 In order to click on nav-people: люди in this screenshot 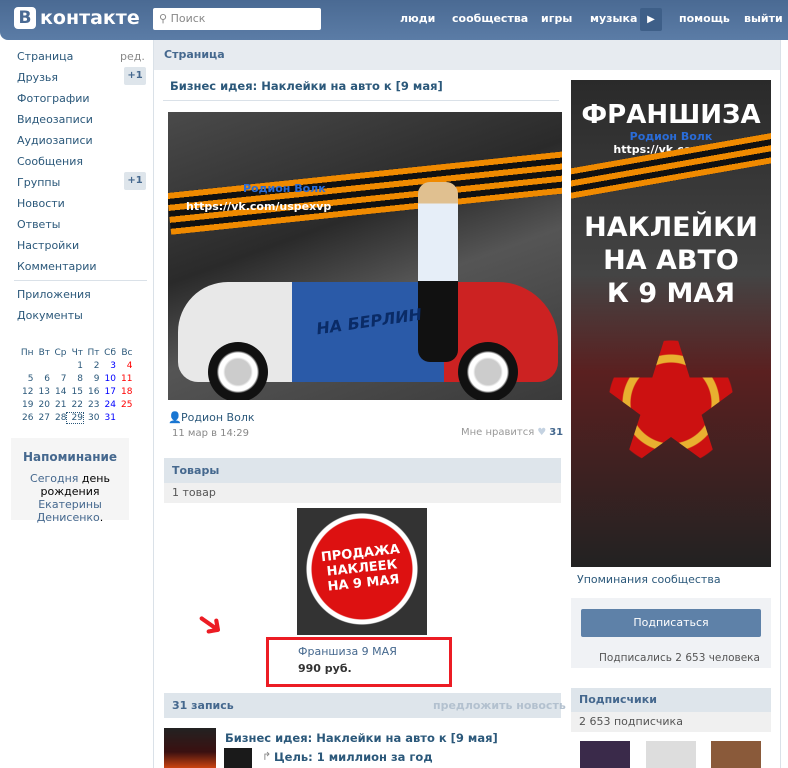, I will do `click(417, 18)`.